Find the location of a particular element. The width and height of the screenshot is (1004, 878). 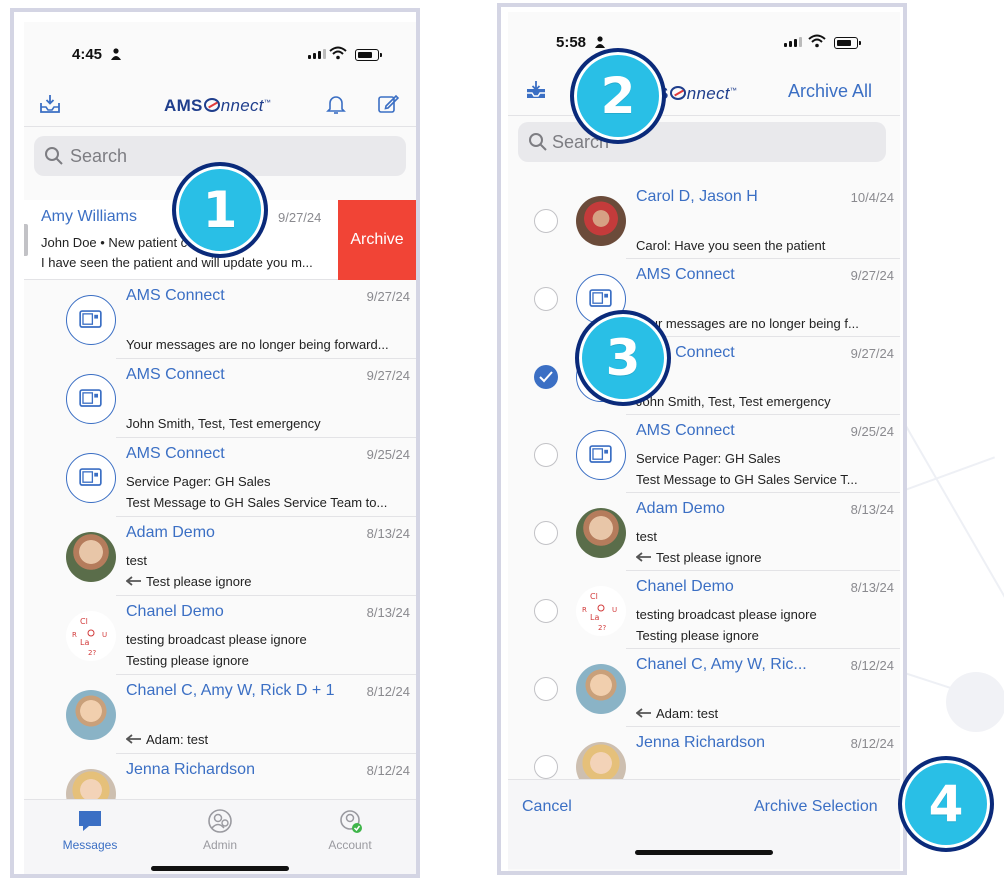

battery-icon is located at coordinates (847, 43).